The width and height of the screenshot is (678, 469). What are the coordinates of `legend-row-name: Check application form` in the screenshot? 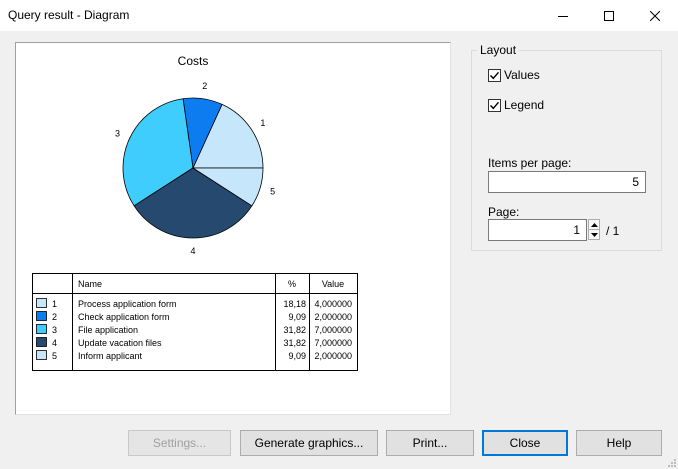 It's located at (124, 317).